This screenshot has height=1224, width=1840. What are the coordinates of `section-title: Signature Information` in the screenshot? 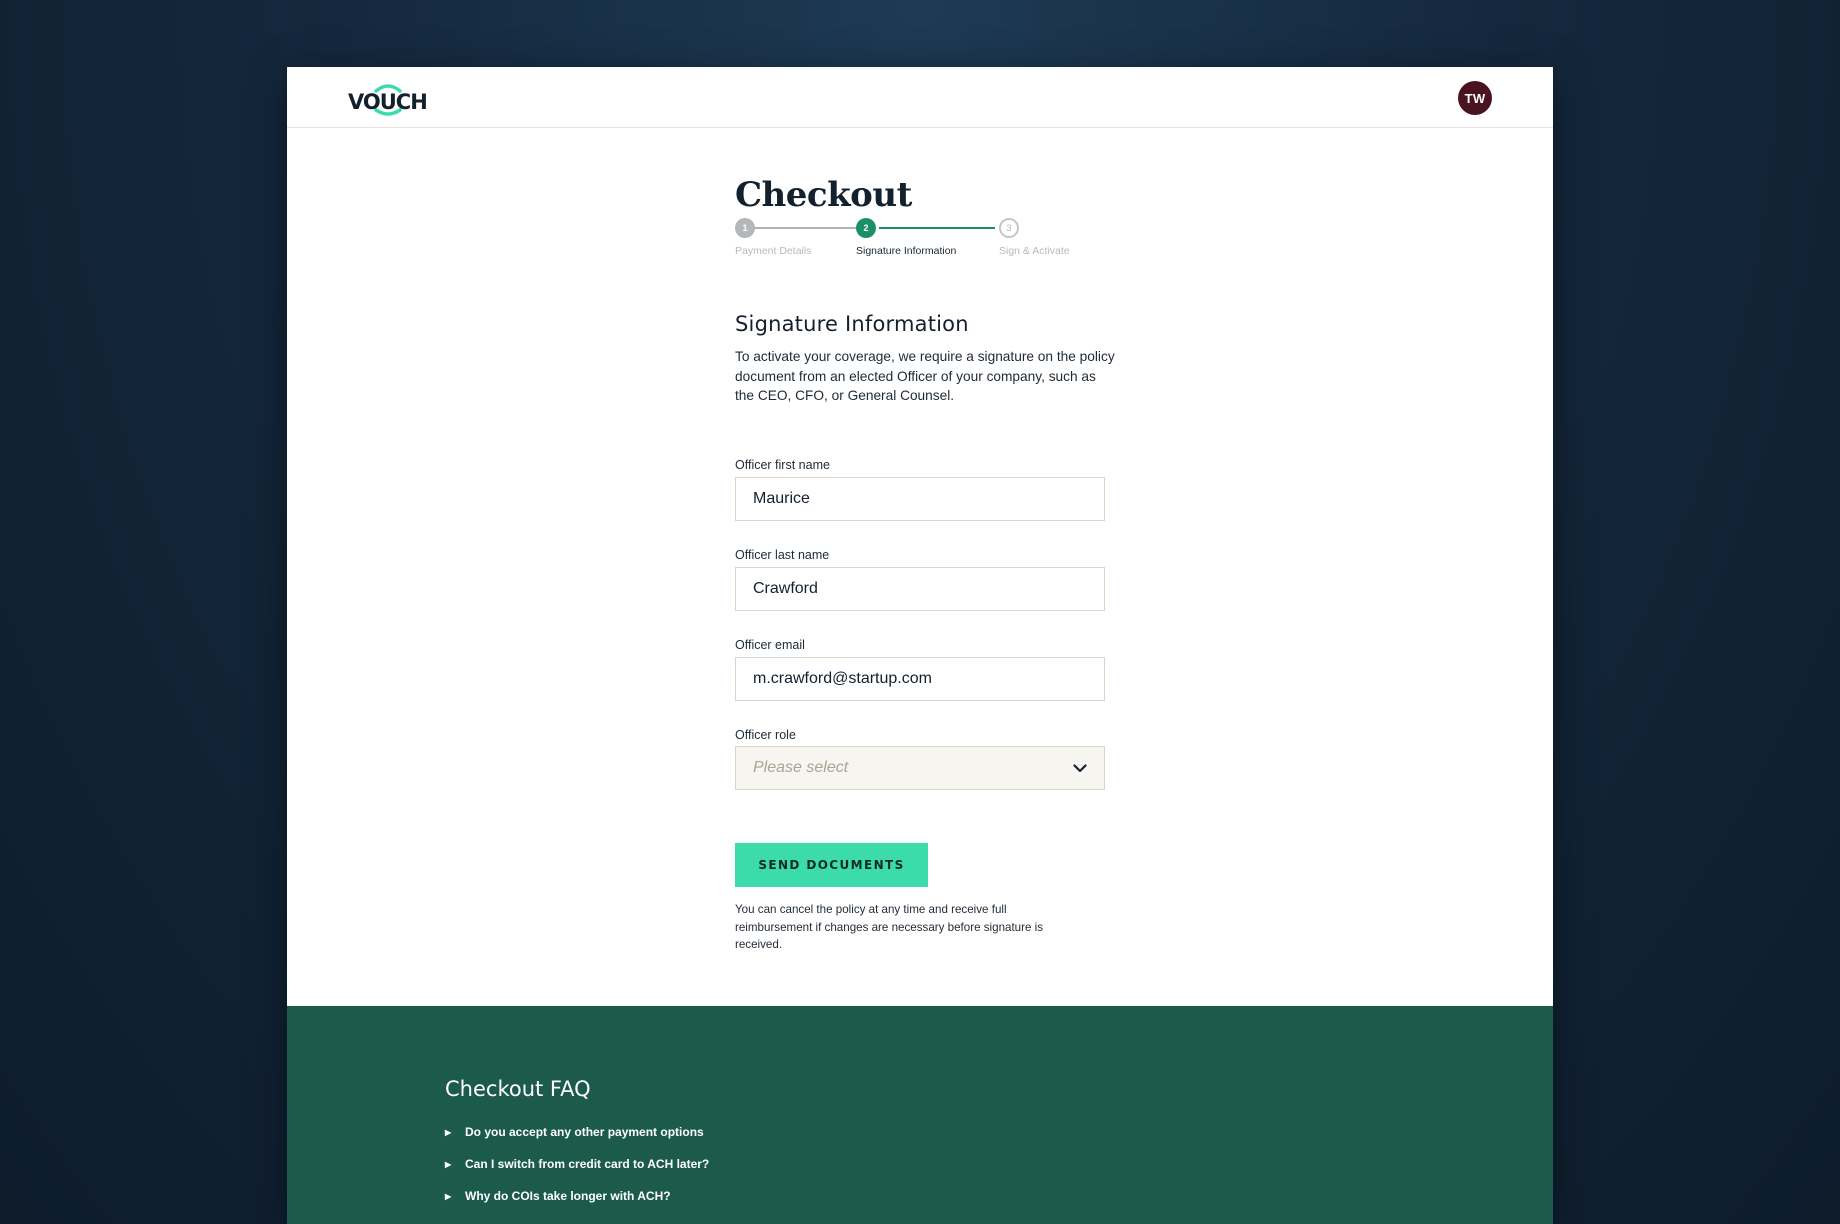 It's located at (852, 324).